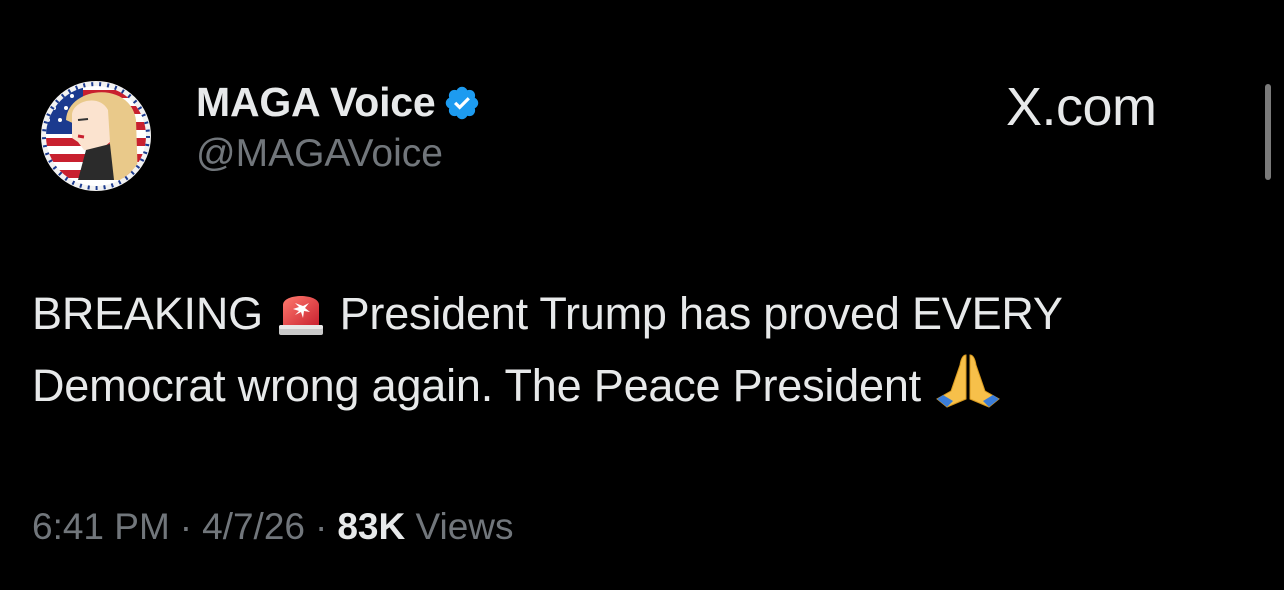 This screenshot has width=1284, height=590. What do you see at coordinates (301, 315) in the screenshot?
I see `police-siren-icon` at bounding box center [301, 315].